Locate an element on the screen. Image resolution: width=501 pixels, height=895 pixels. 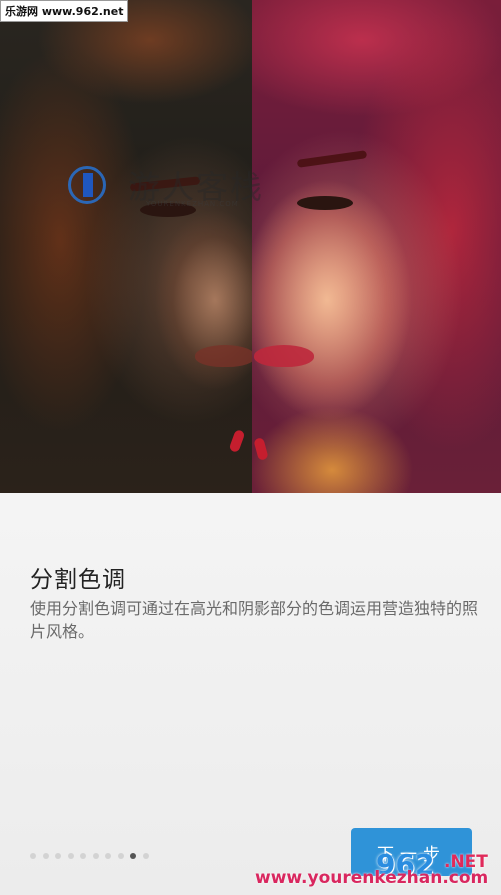
page-indicator is located at coordinates (92, 852).